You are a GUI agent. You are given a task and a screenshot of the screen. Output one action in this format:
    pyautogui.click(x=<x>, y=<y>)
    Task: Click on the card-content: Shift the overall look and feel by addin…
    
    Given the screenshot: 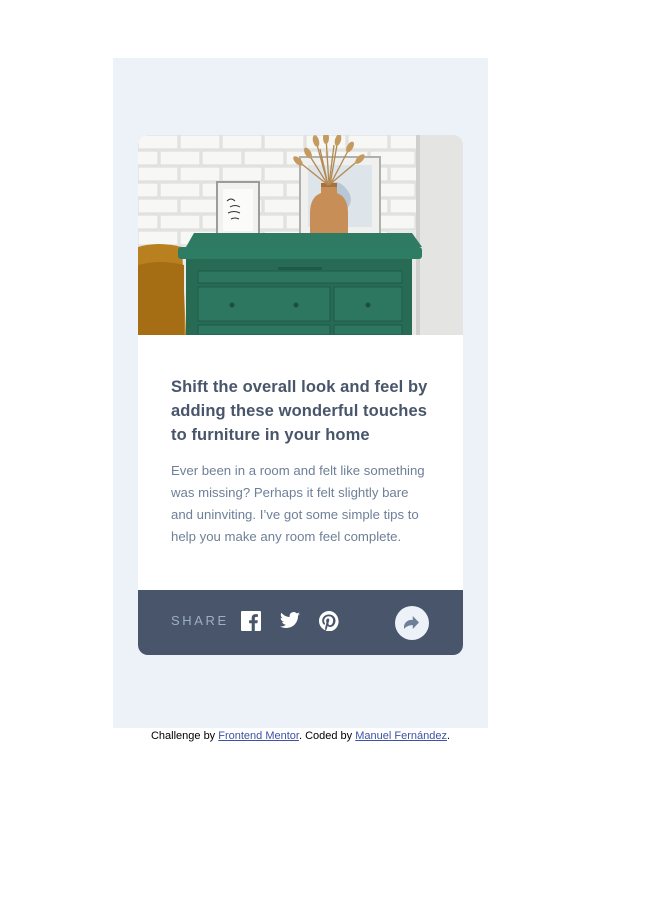 What is the action you would take?
    pyautogui.click(x=302, y=461)
    